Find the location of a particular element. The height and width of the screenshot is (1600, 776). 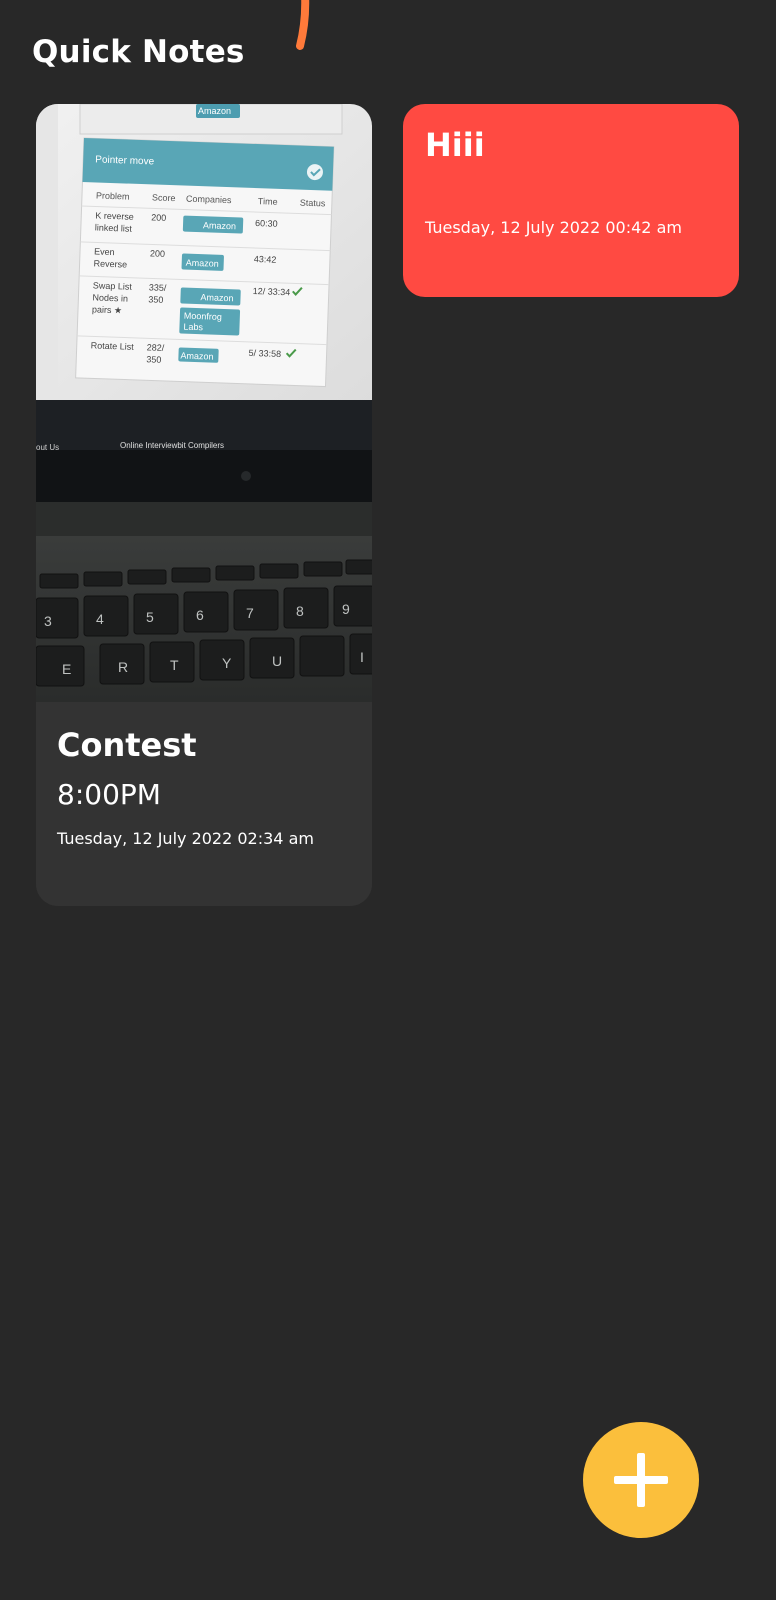

svg-text: R is located at coordinates (123, 667).